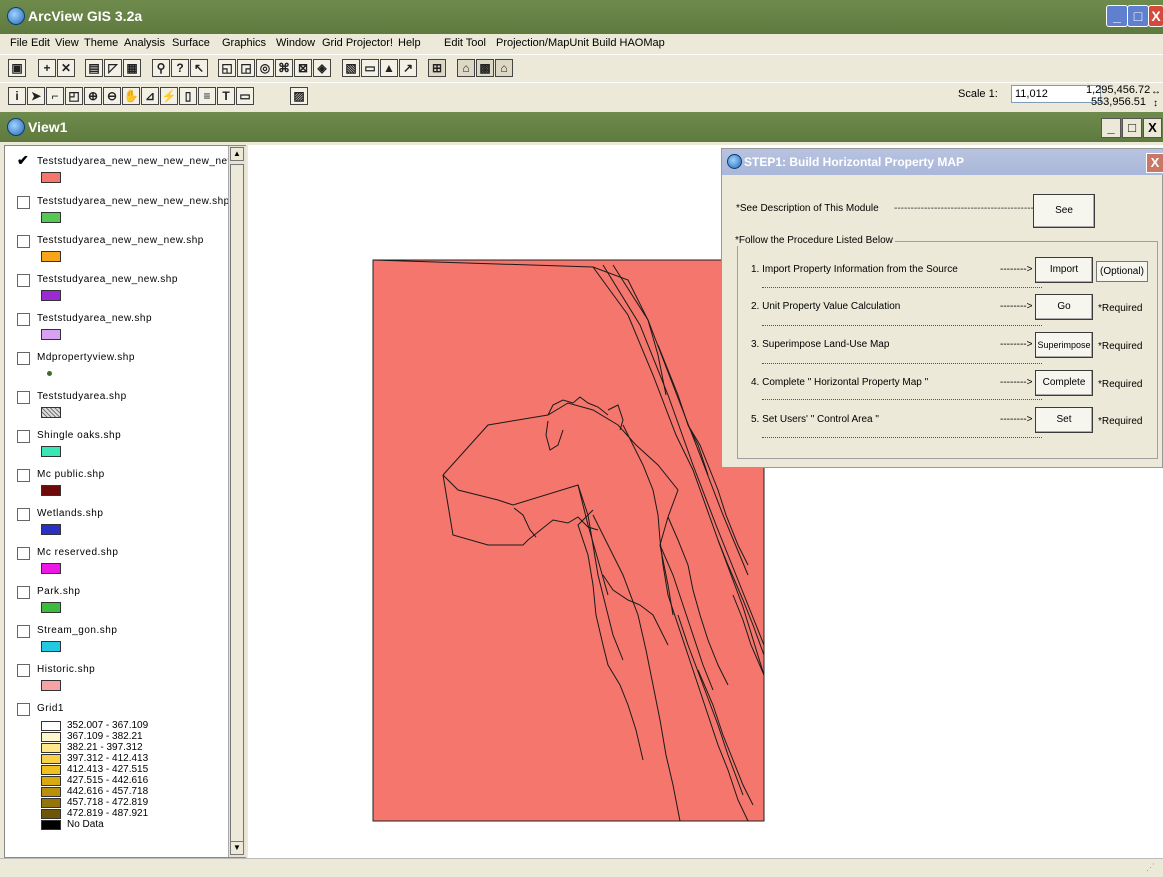  Describe the element at coordinates (226, 96) in the screenshot. I see `text-icon: T` at that location.